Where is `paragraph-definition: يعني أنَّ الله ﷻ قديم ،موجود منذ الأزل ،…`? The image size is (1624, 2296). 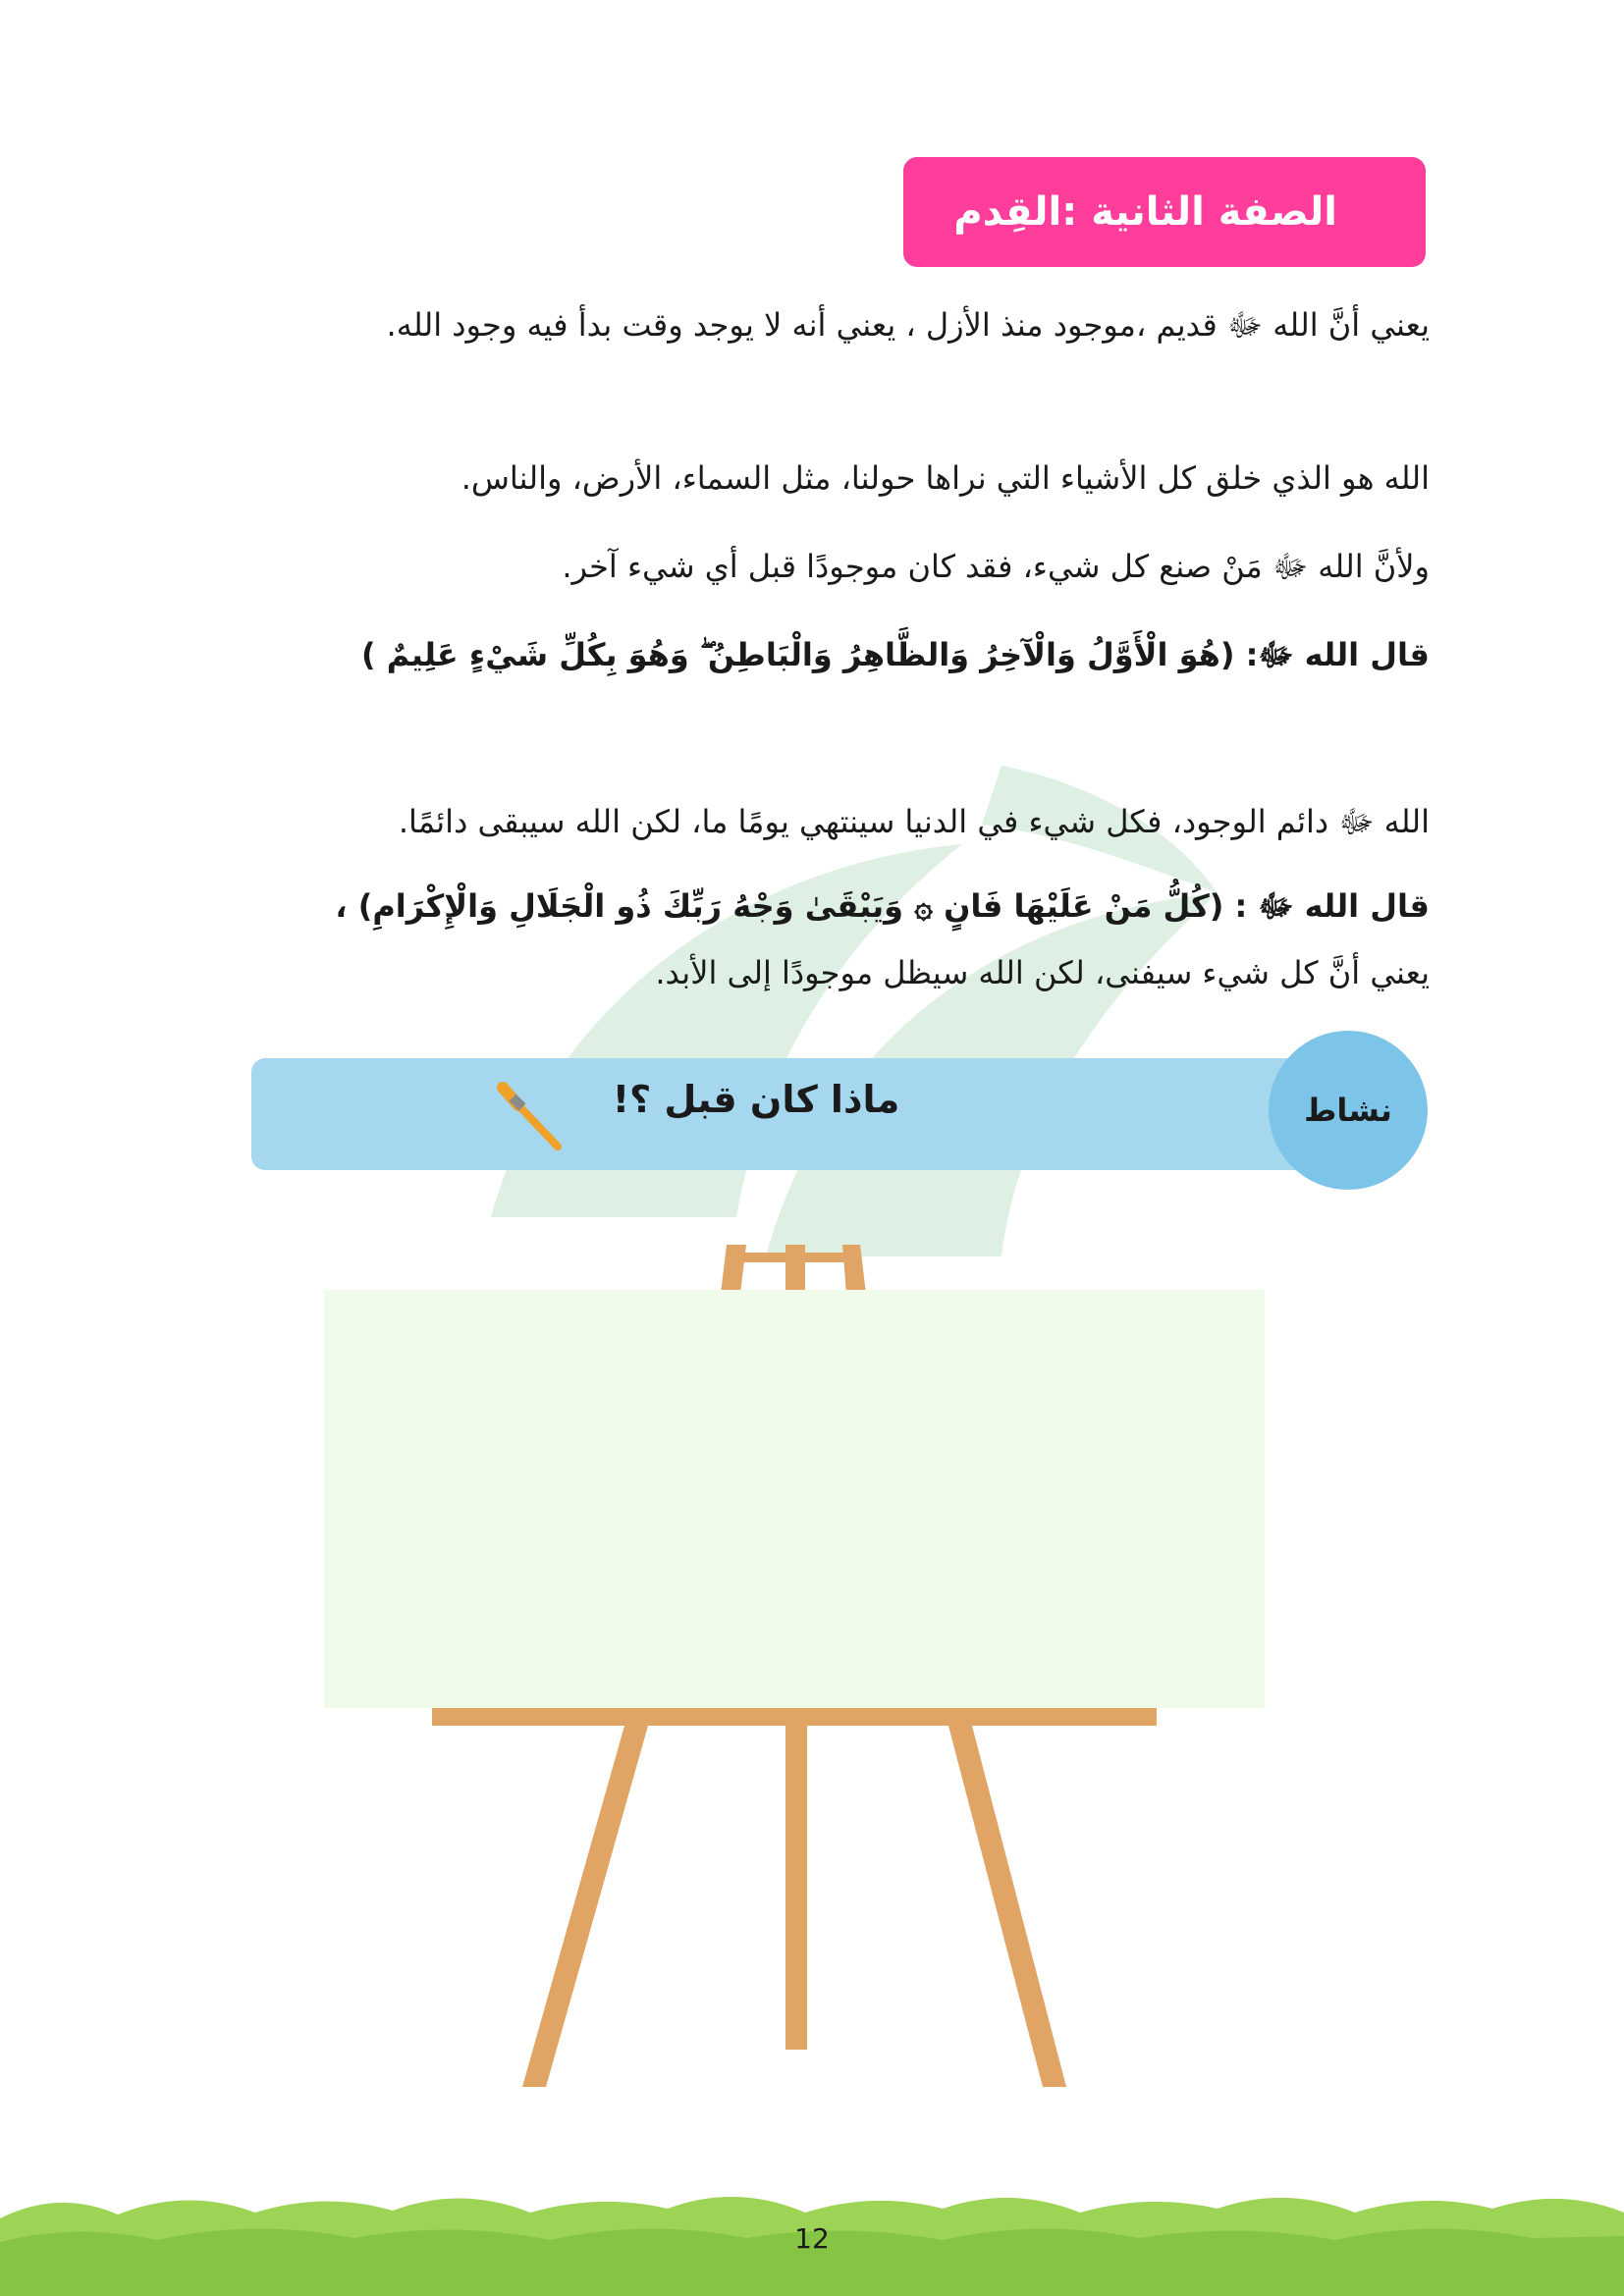
paragraph-definition: يعني أنَّ الله ﷻ قديم ،موجود منذ الأزل ،… is located at coordinates (908, 325).